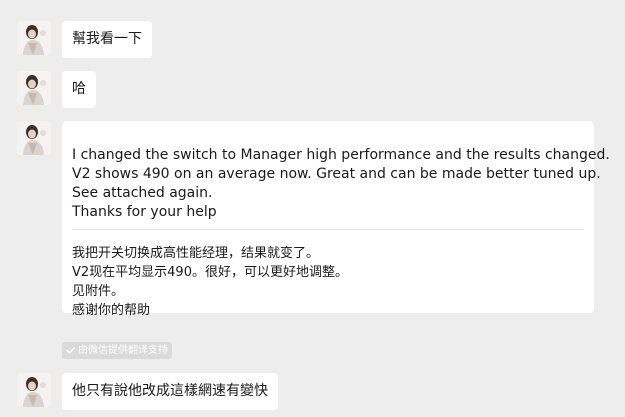 The width and height of the screenshot is (625, 417). What do you see at coordinates (79, 89) in the screenshot?
I see `message-bubble: 哈` at bounding box center [79, 89].